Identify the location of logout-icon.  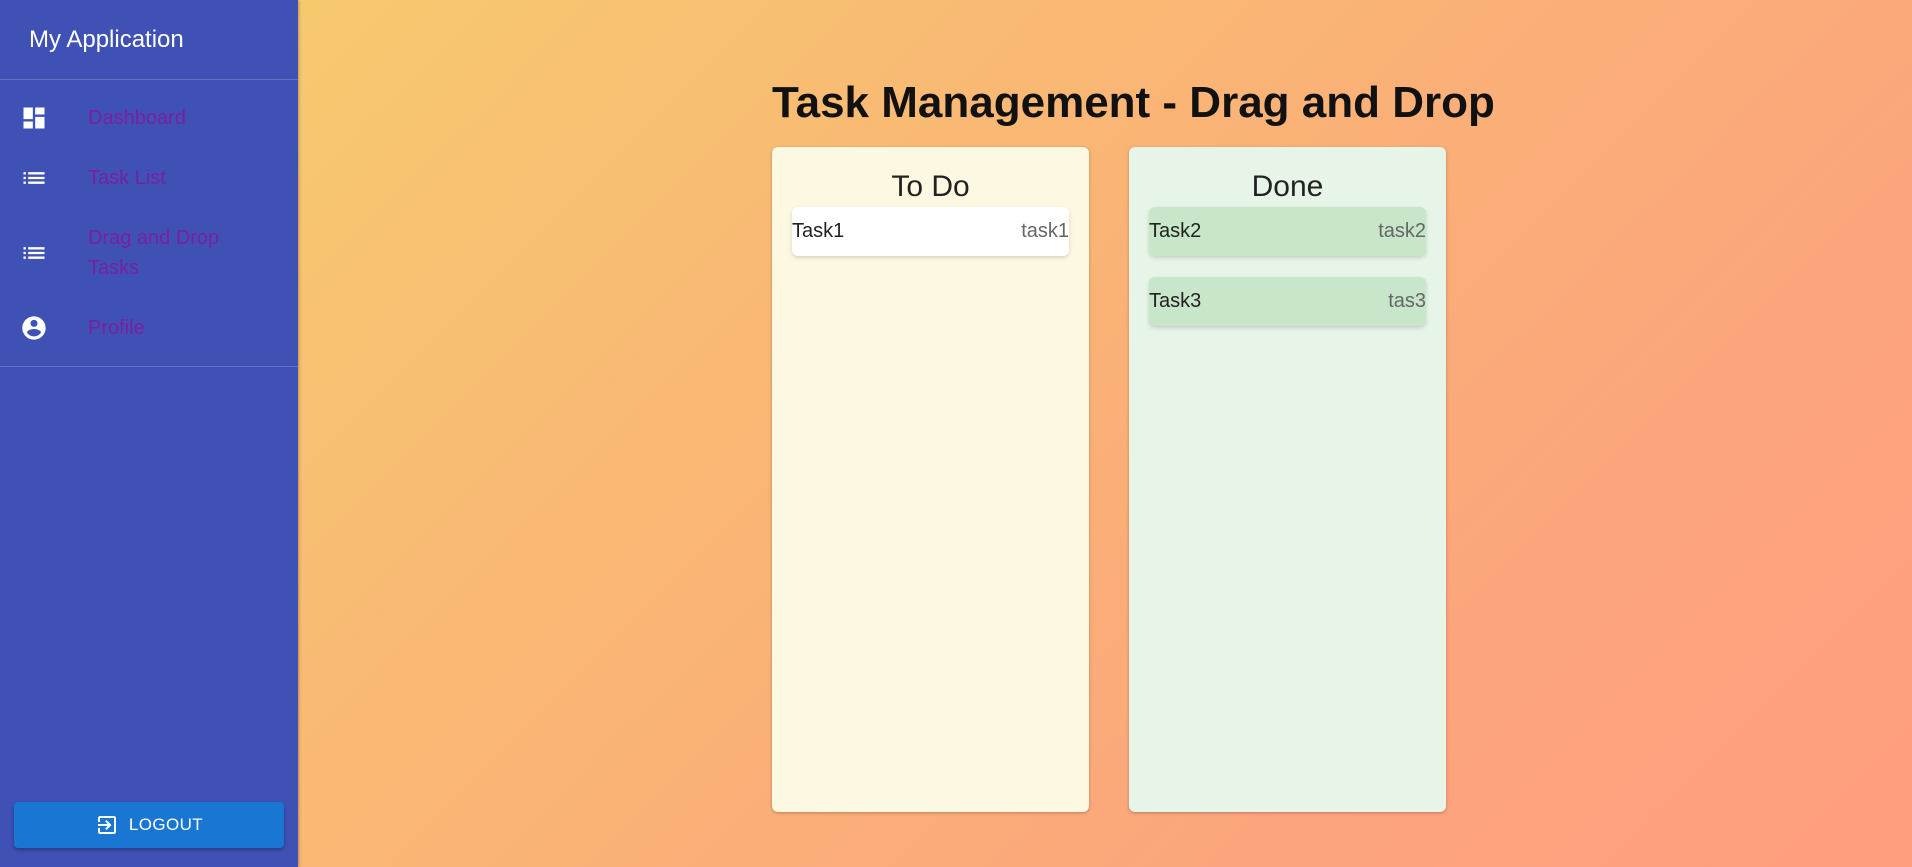
(106, 825).